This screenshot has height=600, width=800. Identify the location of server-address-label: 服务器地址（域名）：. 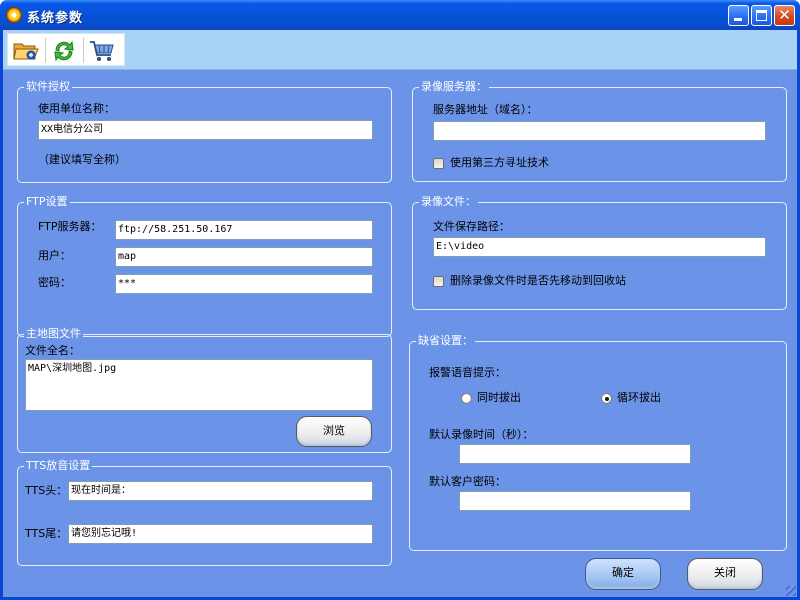
(485, 109).